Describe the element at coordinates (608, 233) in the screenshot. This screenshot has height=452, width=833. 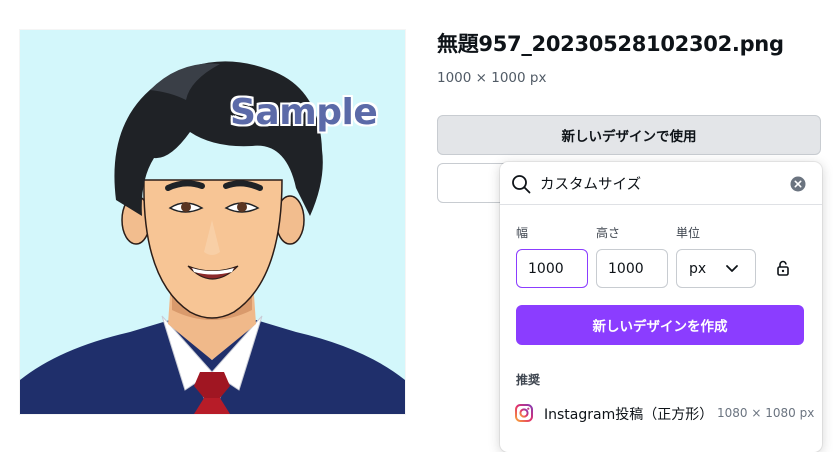
I see `height-label: 高さ` at that location.